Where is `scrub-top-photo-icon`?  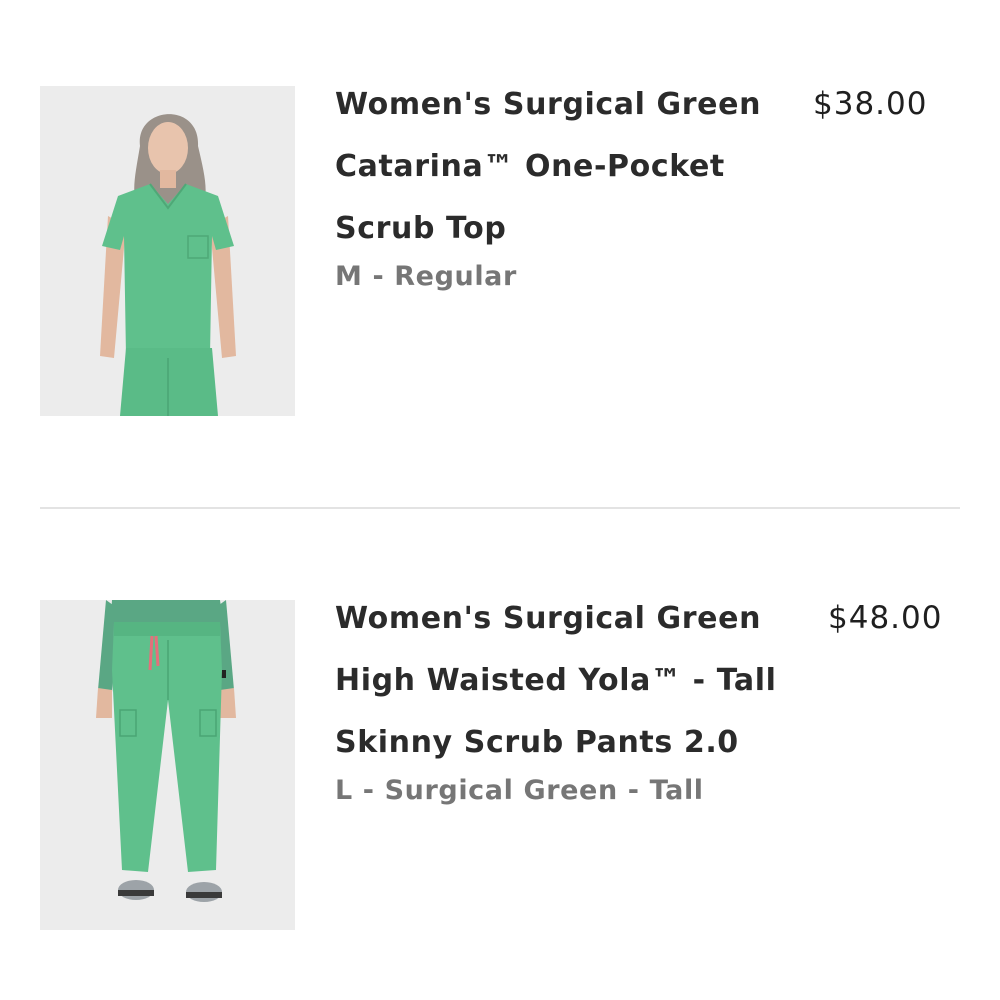
scrub-top-photo-icon is located at coordinates (167, 251).